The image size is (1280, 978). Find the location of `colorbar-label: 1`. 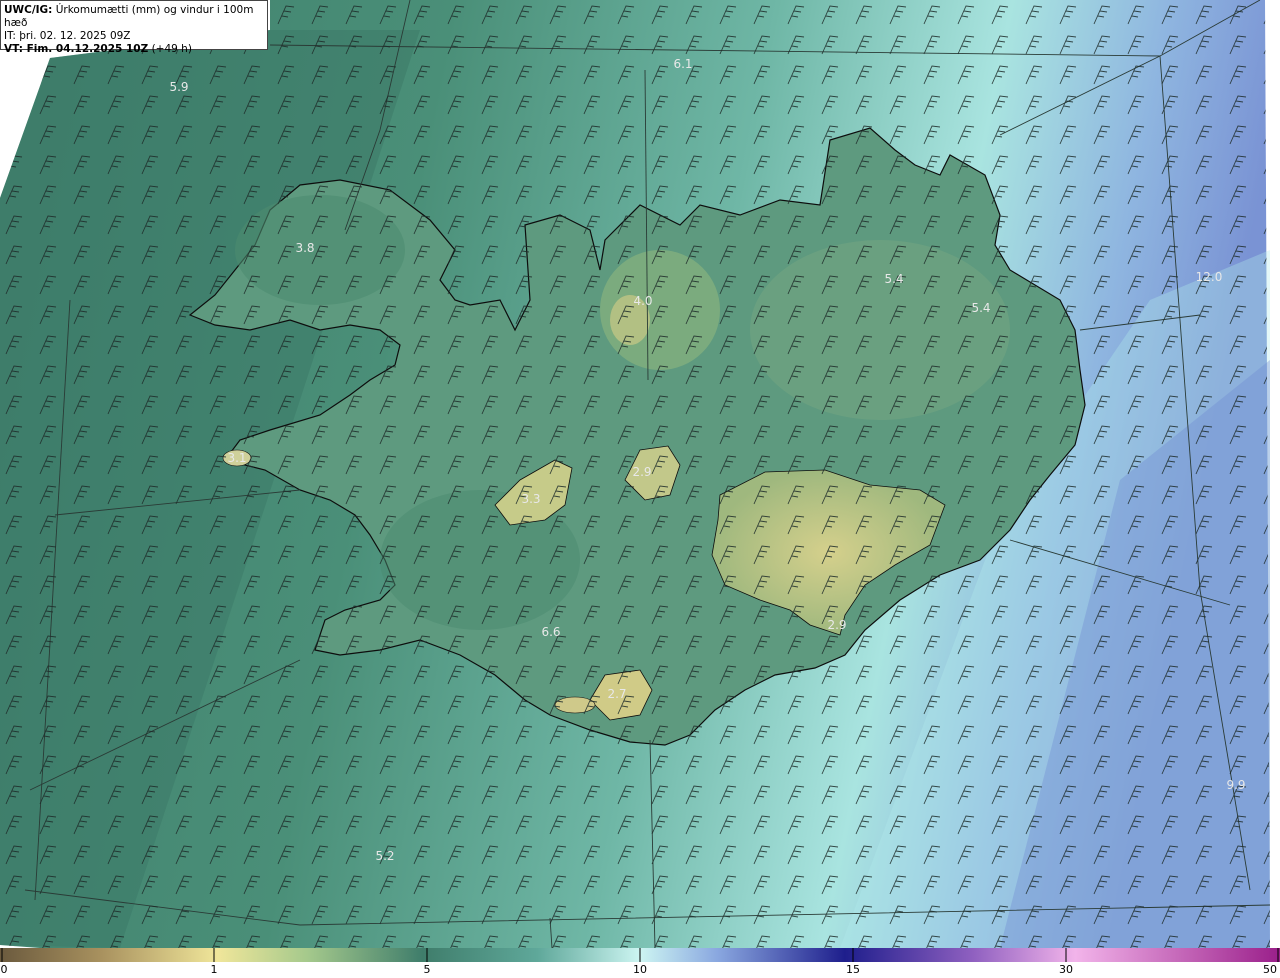

colorbar-label: 1 is located at coordinates (214, 969).